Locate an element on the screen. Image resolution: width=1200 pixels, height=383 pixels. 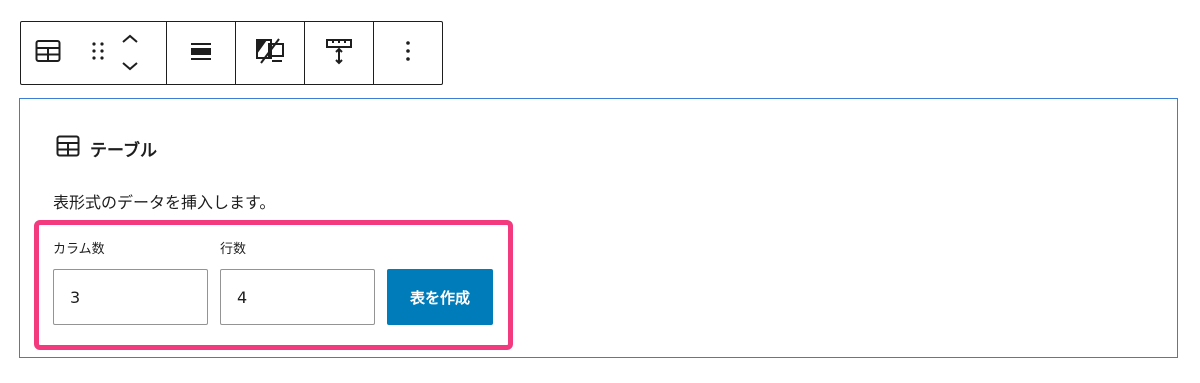
rows-label: 行数 is located at coordinates (233, 249).